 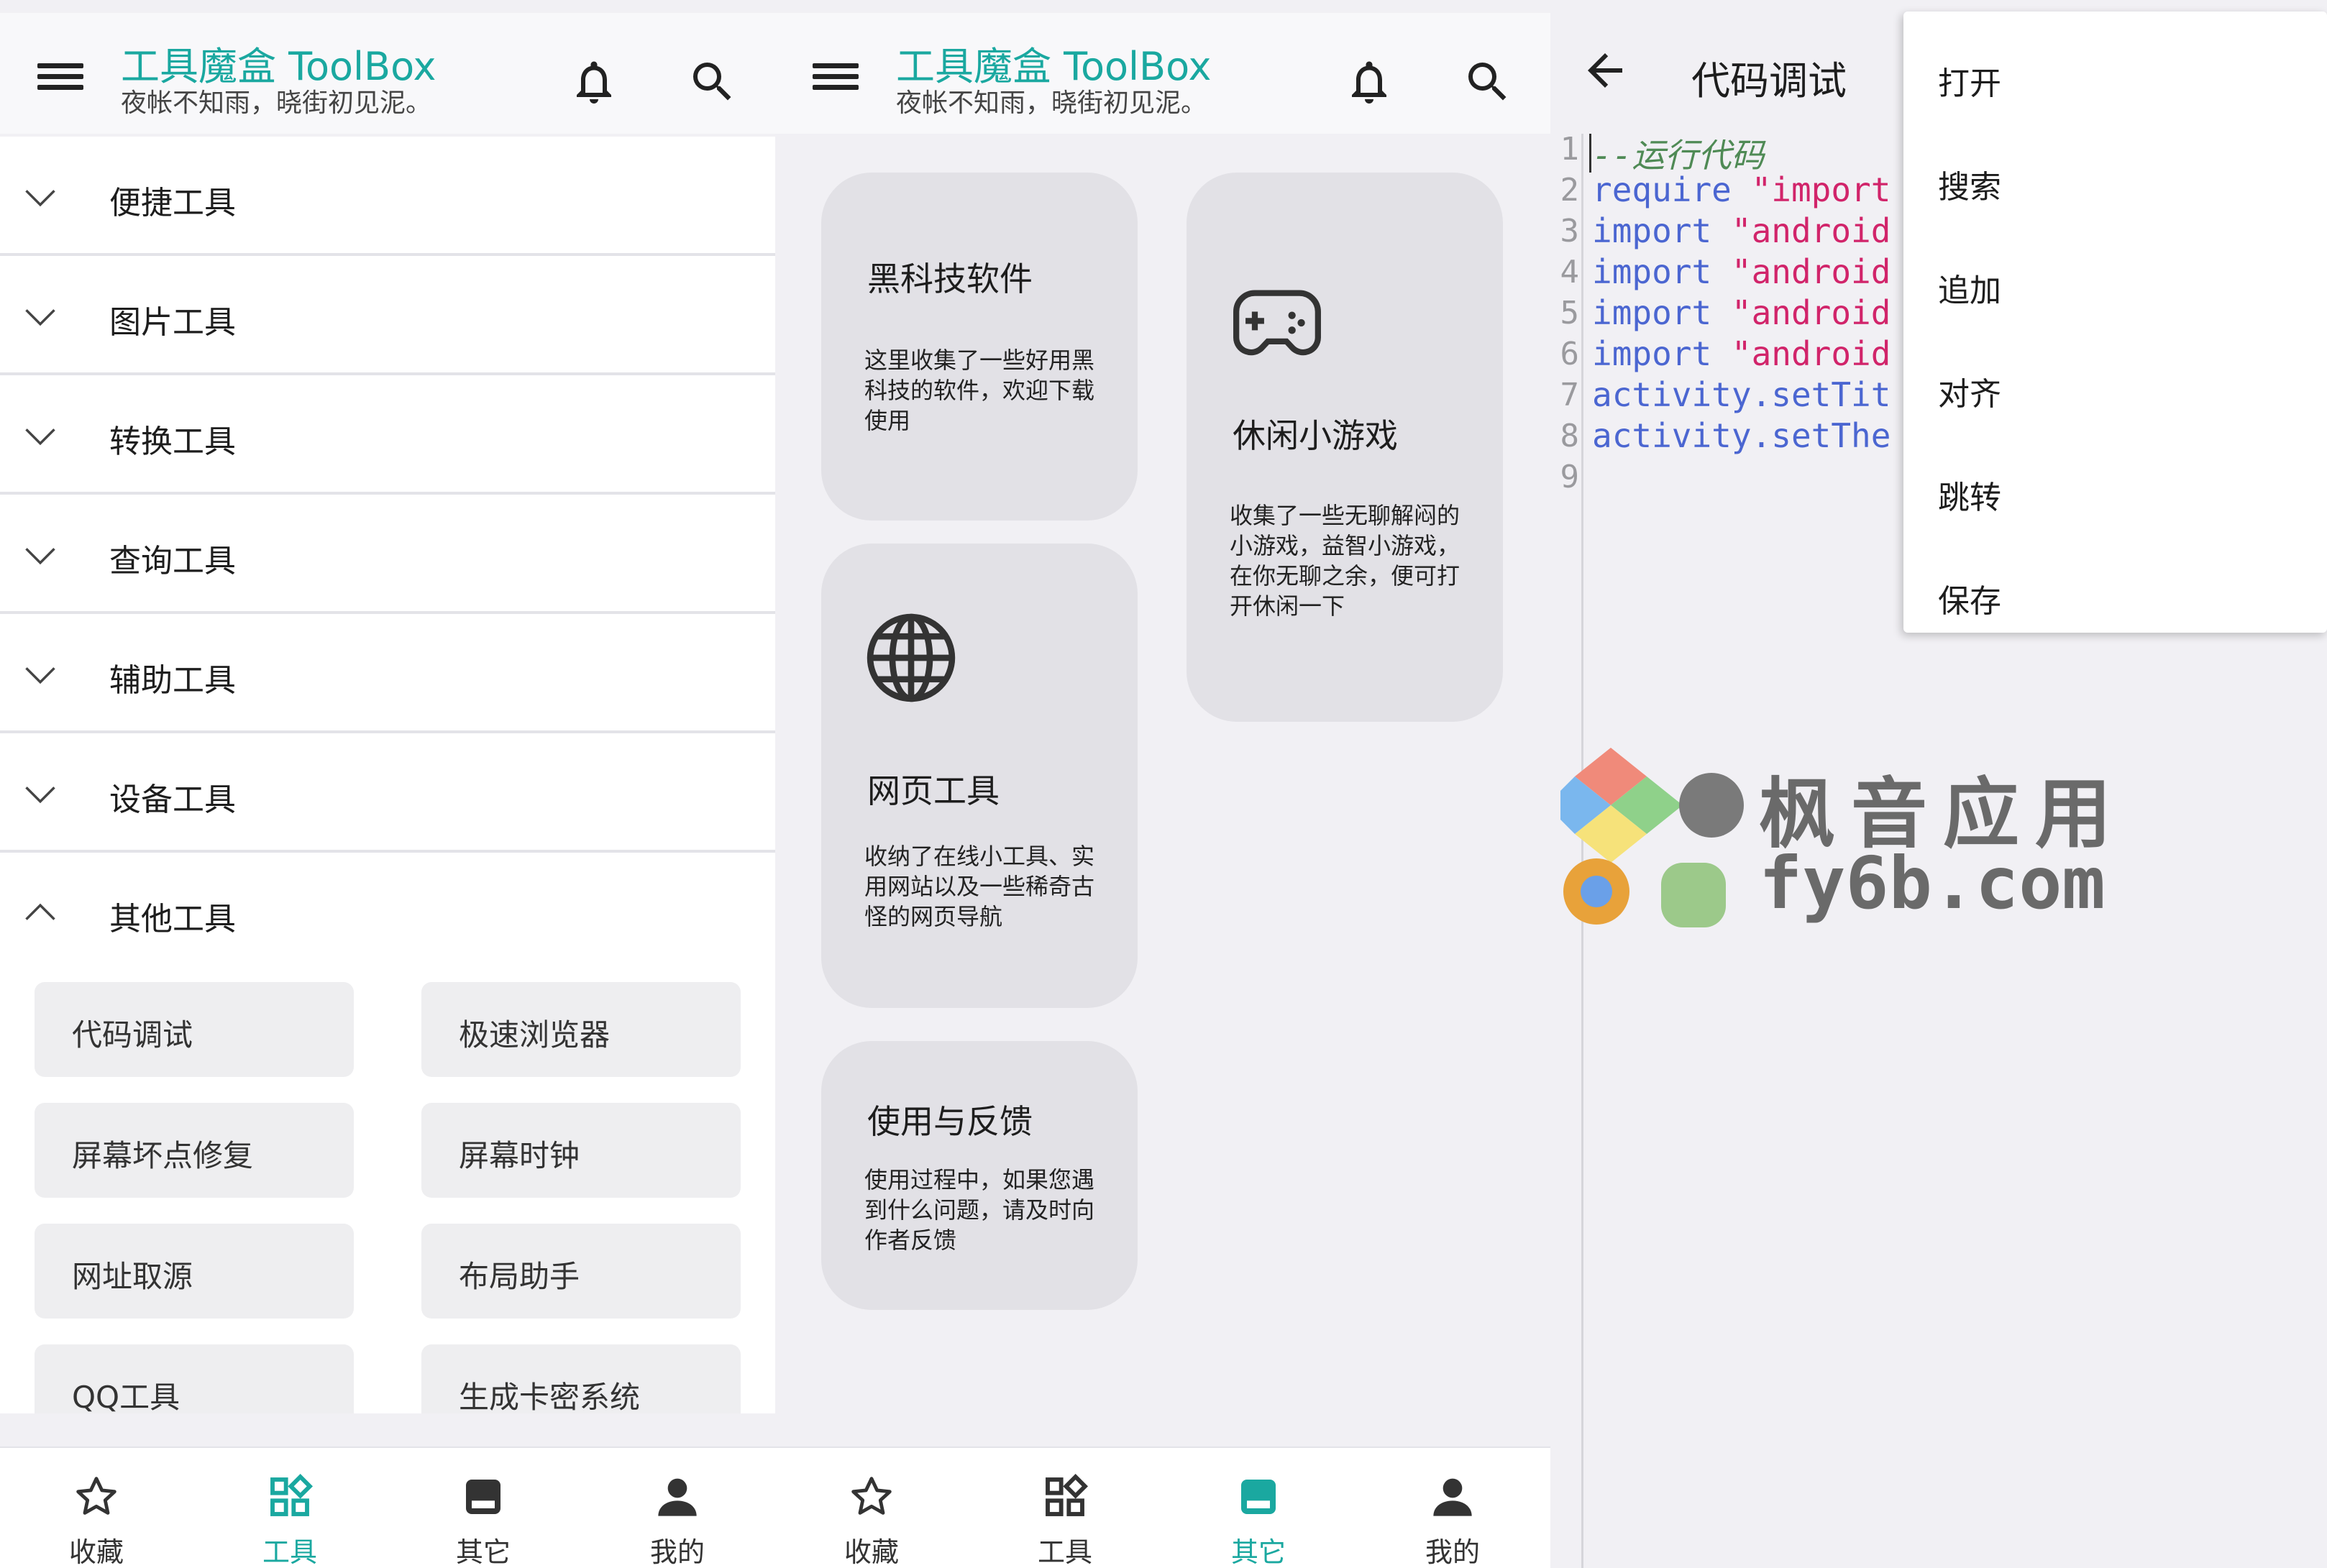 I want to click on subtool-button: 屏幕时钟, so click(x=581, y=1150).